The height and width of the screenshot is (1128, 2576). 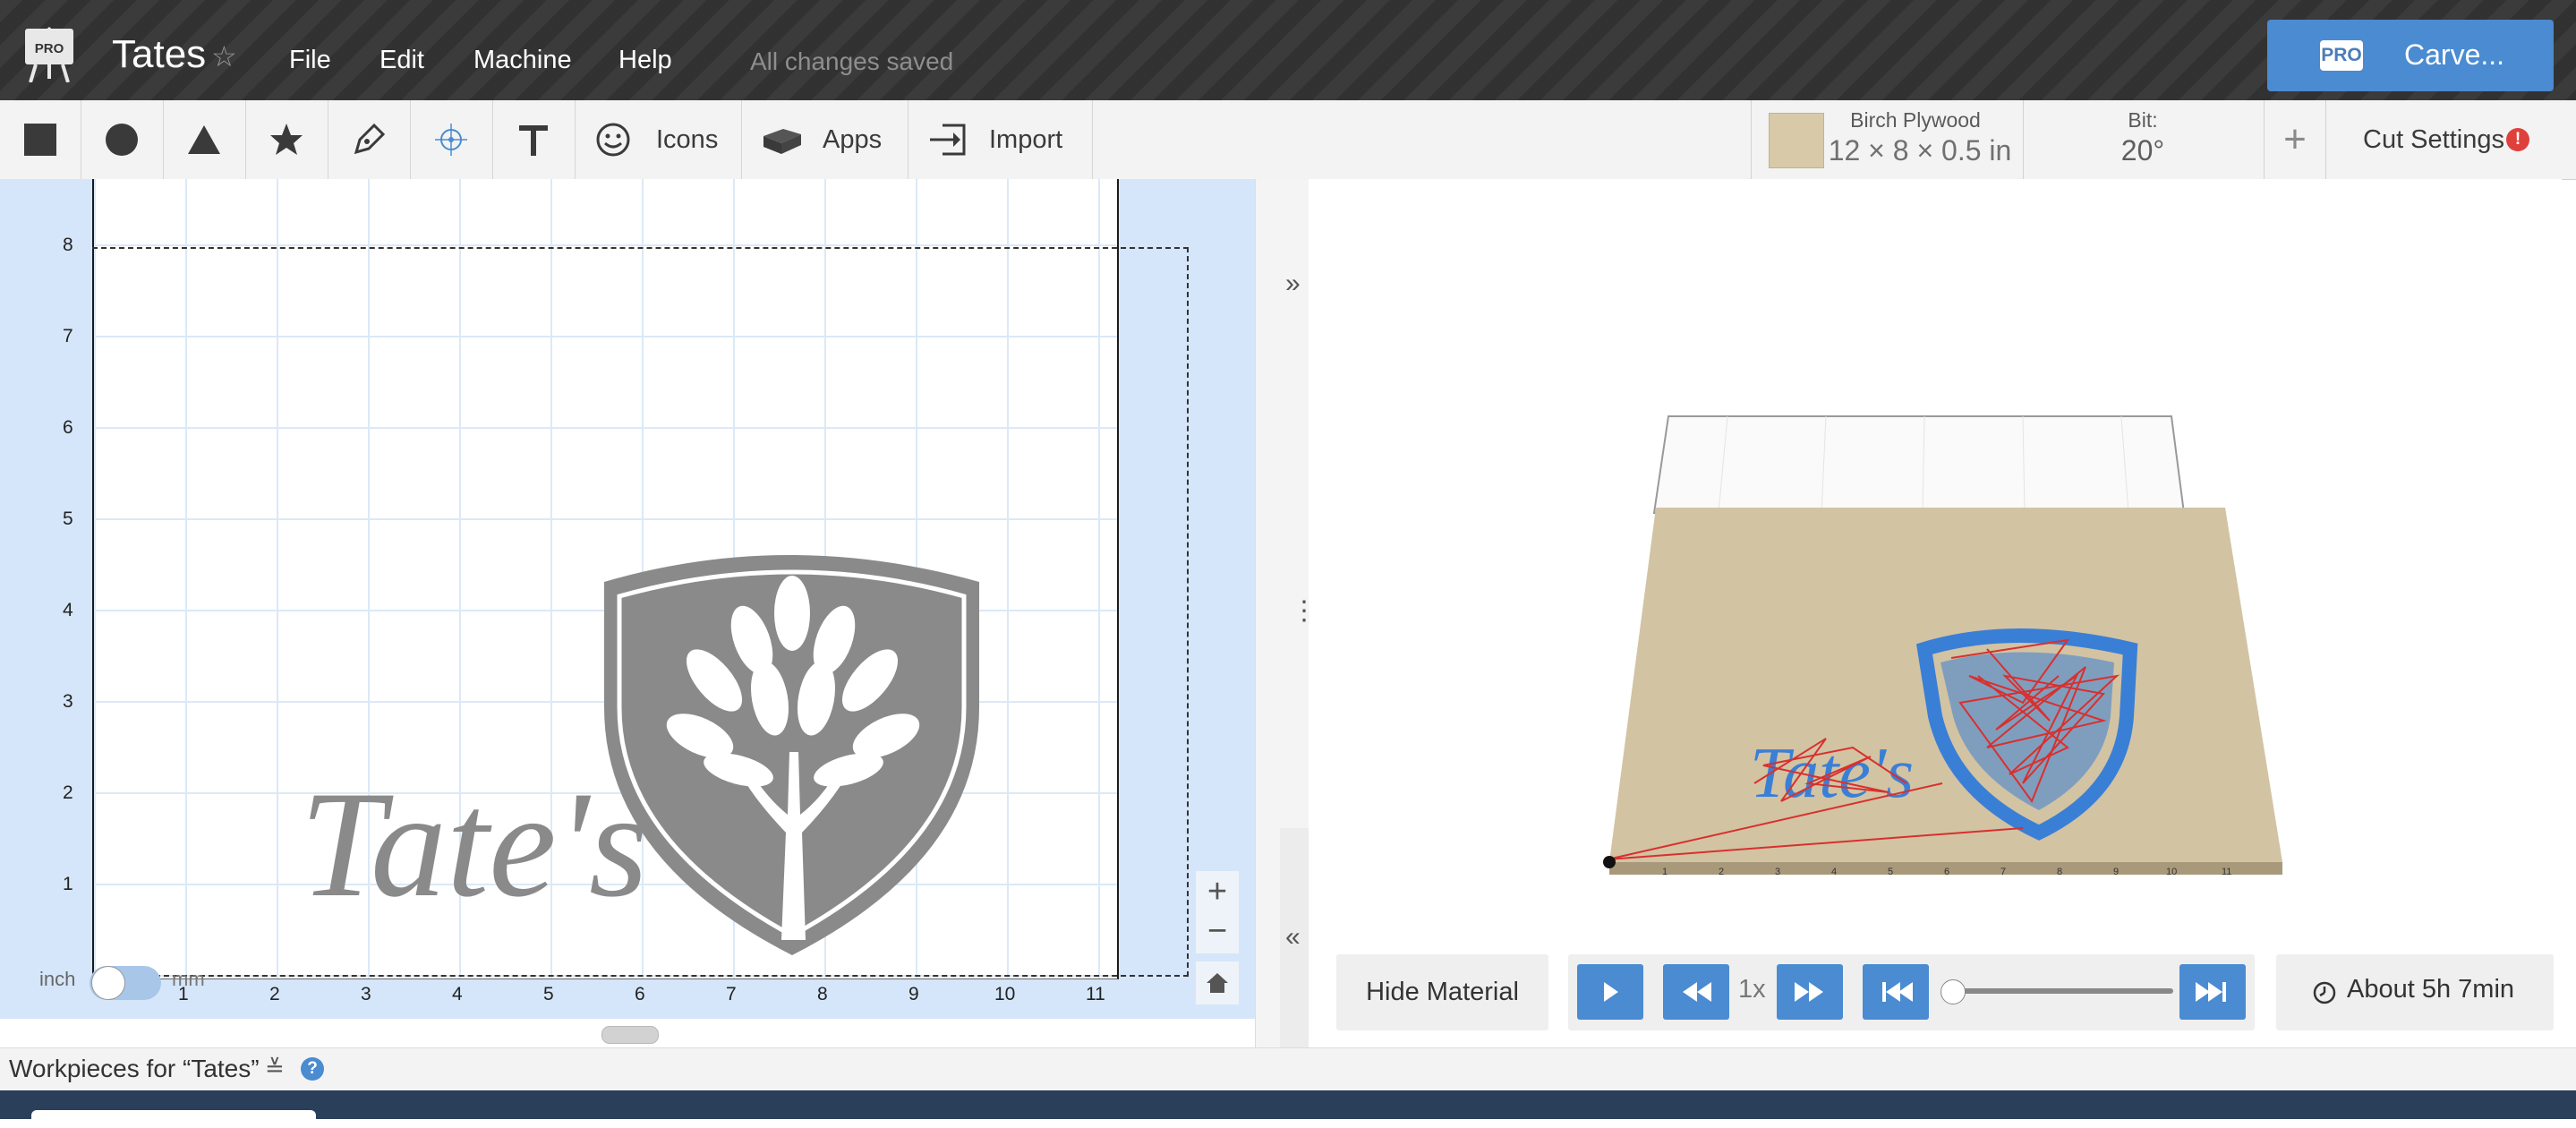 What do you see at coordinates (2171, 872) in the screenshot?
I see `preview-x-tick: 10` at bounding box center [2171, 872].